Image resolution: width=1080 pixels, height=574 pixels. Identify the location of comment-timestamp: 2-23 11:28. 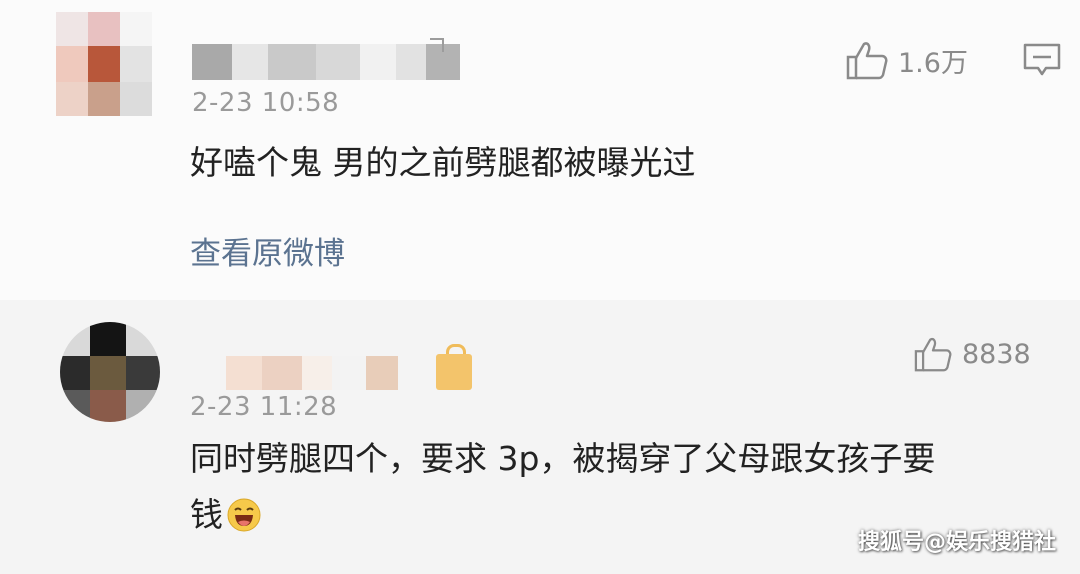
(264, 407).